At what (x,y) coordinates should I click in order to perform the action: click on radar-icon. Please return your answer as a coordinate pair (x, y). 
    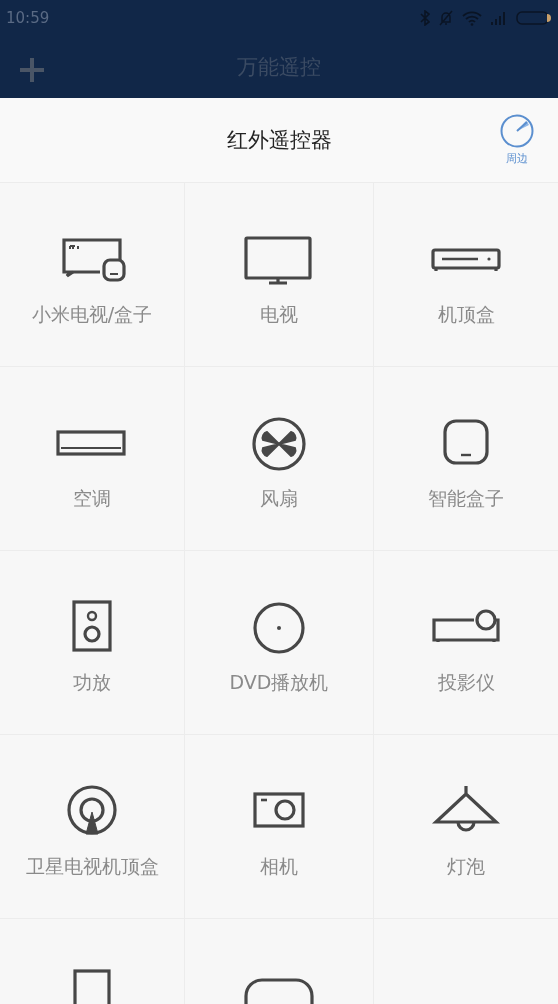
    Looking at the image, I should click on (517, 131).